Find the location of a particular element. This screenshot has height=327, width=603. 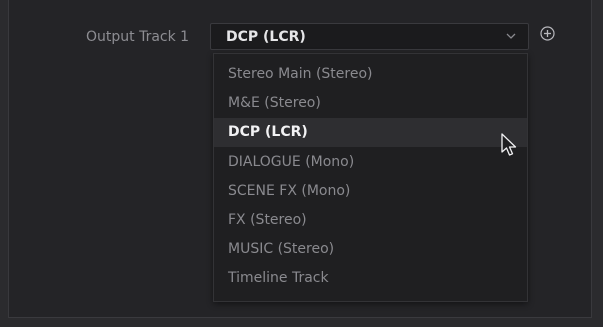

menu-item-timeline-track: Timeline Track is located at coordinates (370, 278).